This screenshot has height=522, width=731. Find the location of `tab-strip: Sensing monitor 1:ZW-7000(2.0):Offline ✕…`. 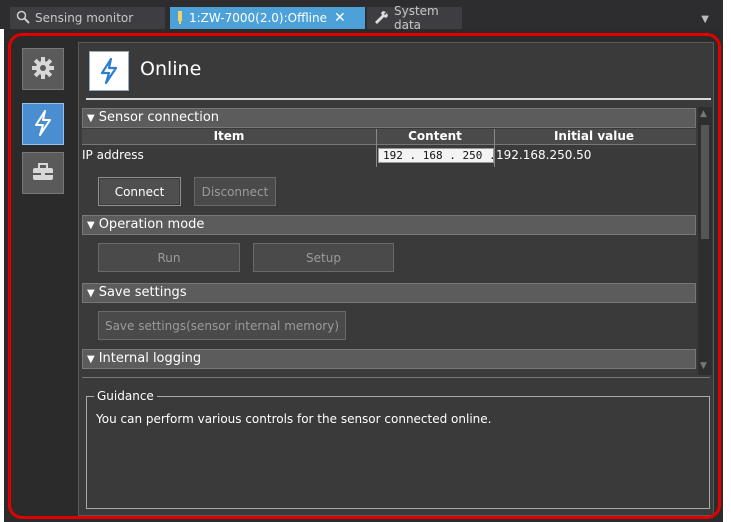

tab-strip: Sensing monitor 1:ZW-7000(2.0):Offline ✕… is located at coordinates (365, 16).